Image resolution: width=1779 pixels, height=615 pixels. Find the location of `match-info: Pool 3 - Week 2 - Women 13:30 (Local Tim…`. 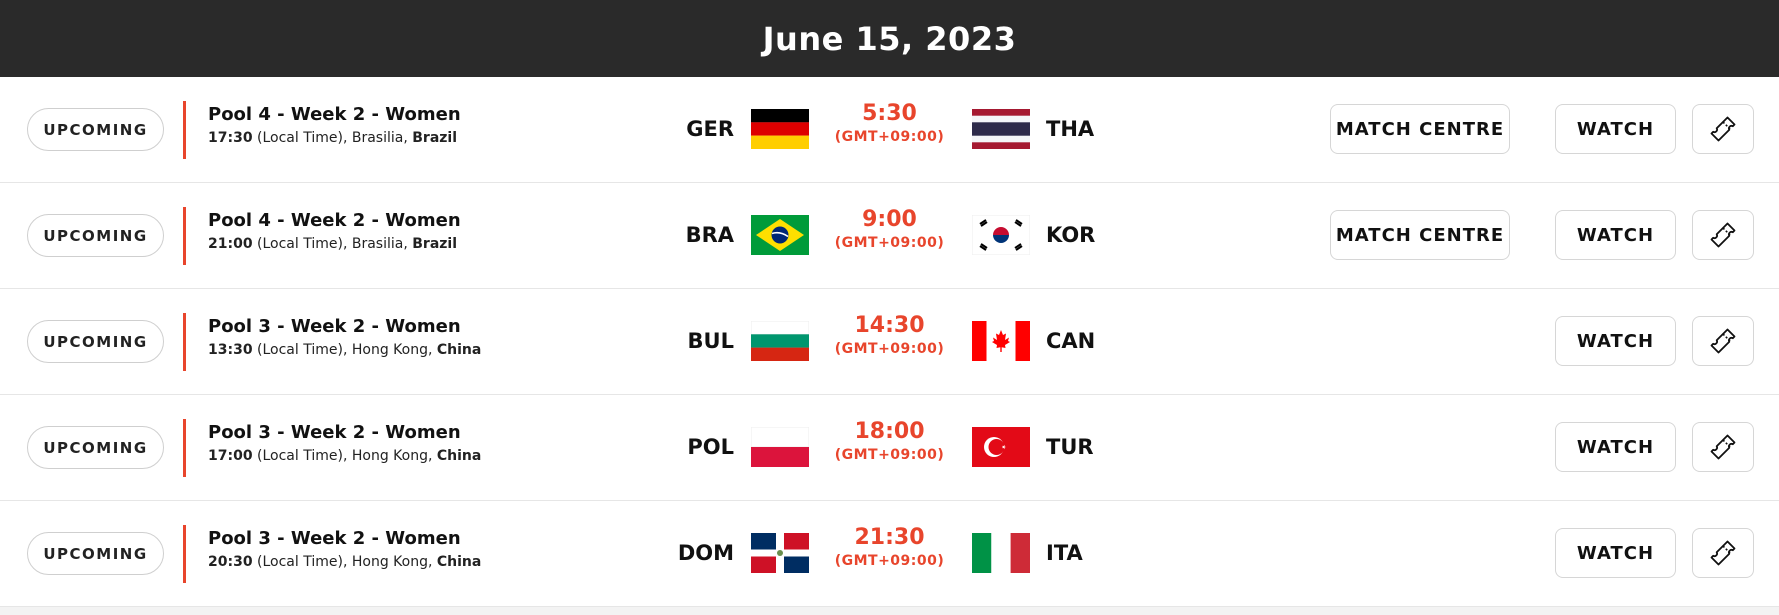

match-info: Pool 3 - Week 2 - Women 13:30 (Local Tim… is located at coordinates (344, 336).